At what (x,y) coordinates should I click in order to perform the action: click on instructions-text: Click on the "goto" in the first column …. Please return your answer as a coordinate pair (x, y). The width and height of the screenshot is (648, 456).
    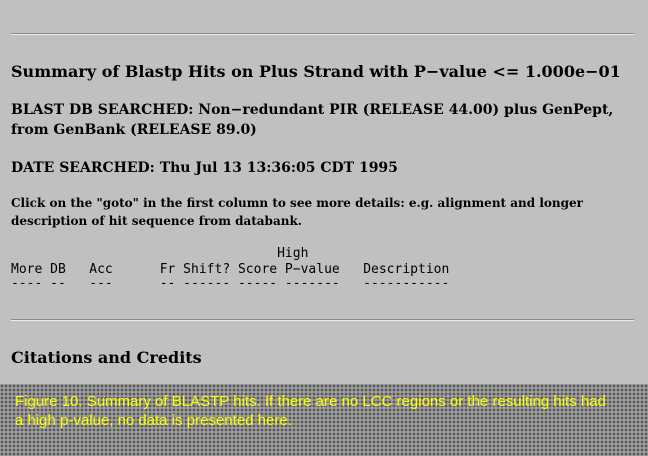
    Looking at the image, I should click on (297, 212).